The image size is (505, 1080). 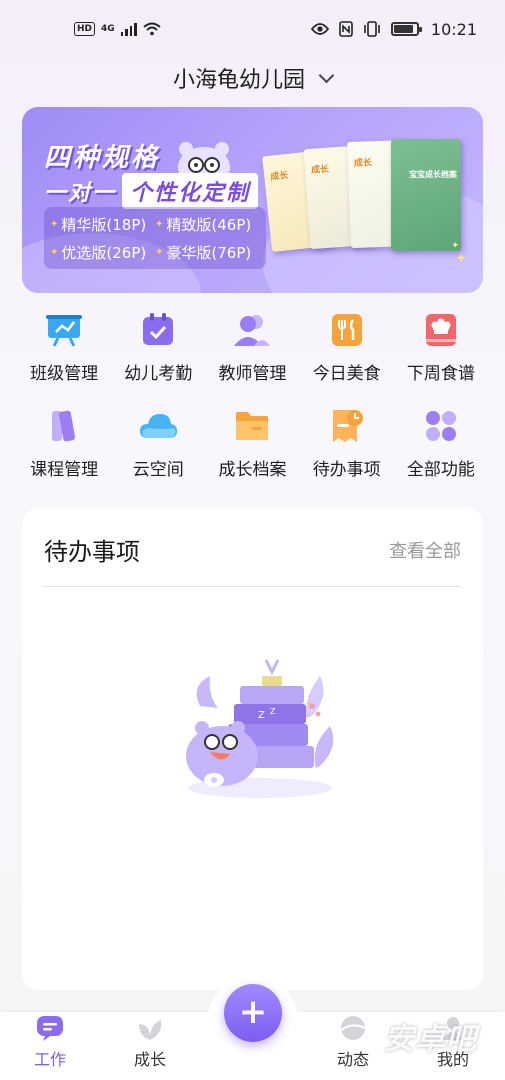 I want to click on func-course: 课程管理, so click(x=64, y=443).